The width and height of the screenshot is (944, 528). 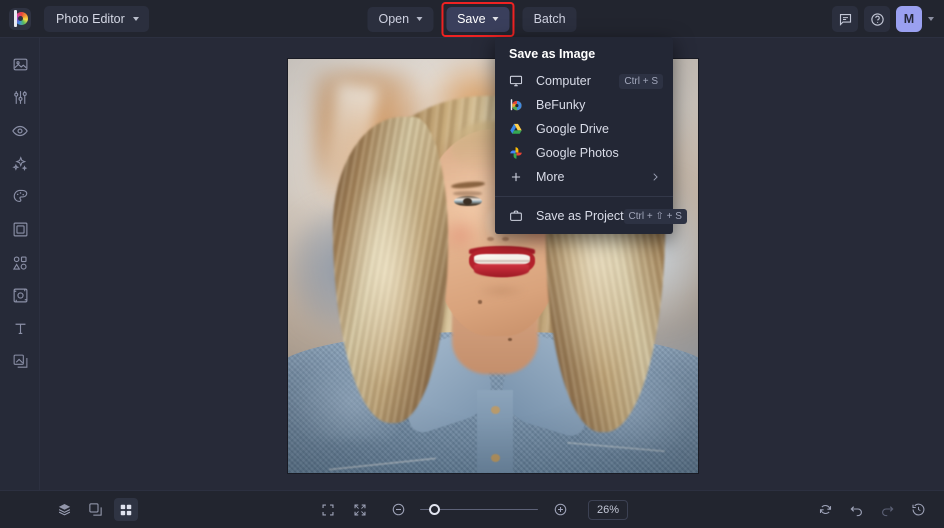 I want to click on briefcase-icon, so click(x=518, y=216).